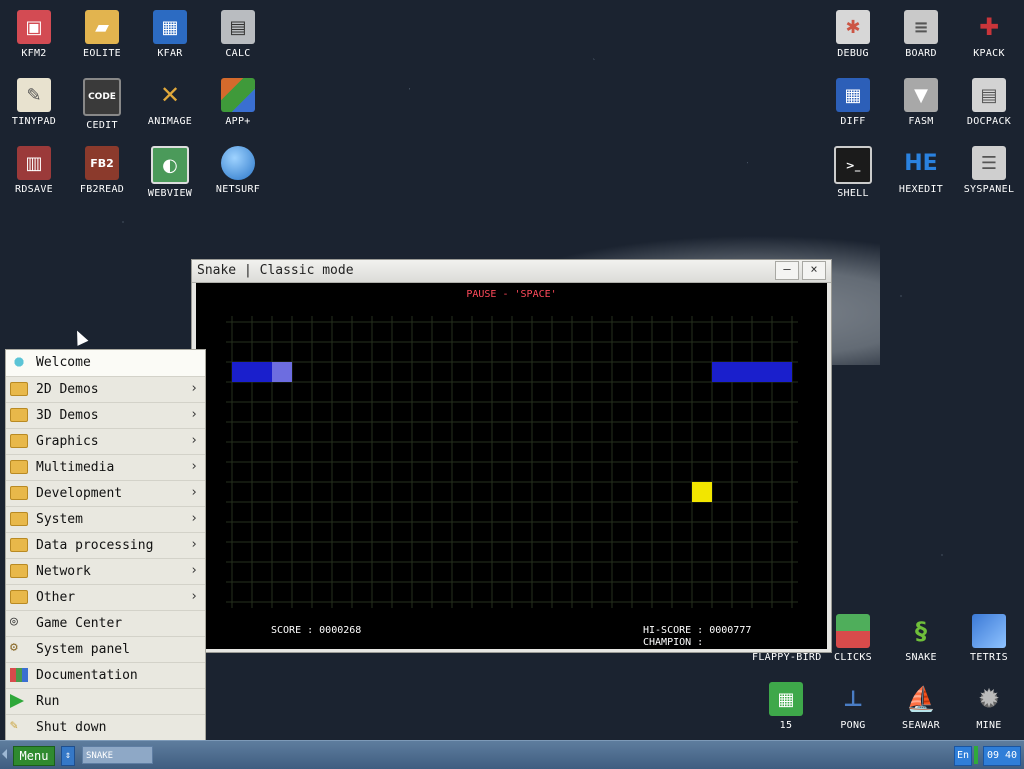  I want to click on snake-head, so click(282, 372).